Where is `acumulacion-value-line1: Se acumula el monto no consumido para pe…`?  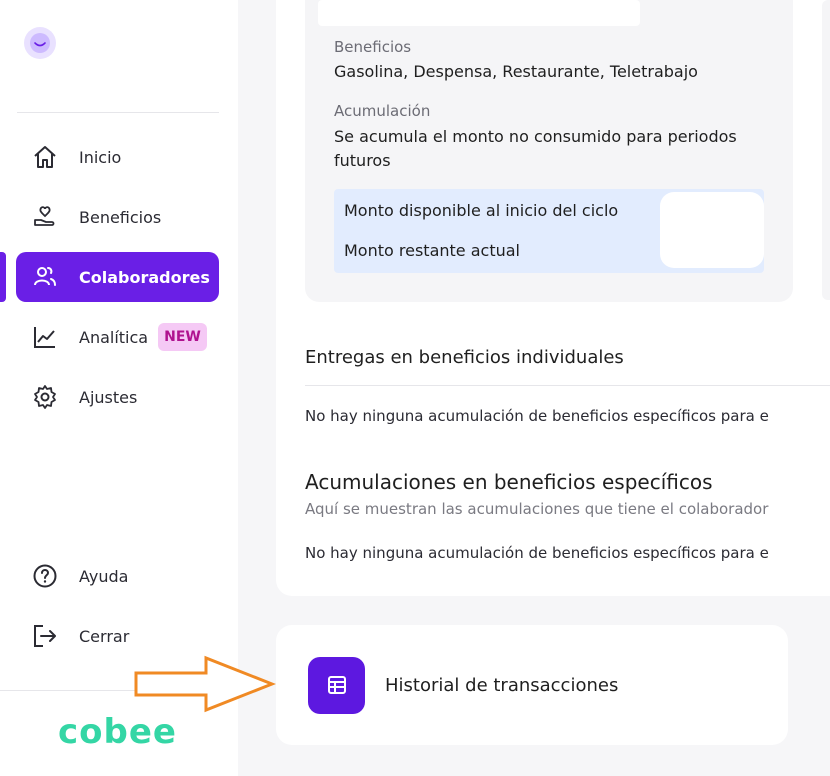
acumulacion-value-line1: Se acumula el monto no consumido para pe… is located at coordinates (535, 136).